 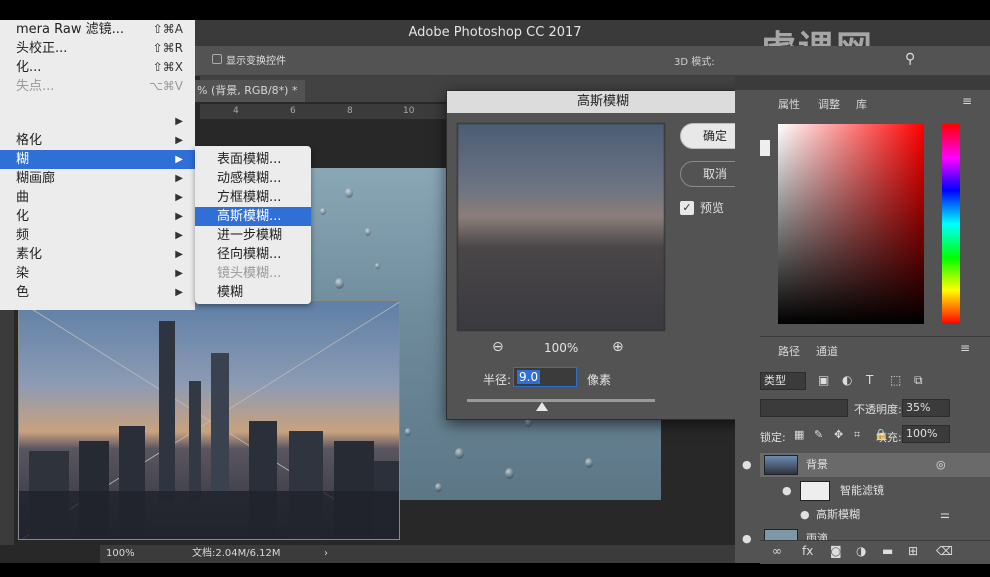 I want to click on submenu-blur: 模糊, so click(x=253, y=292).